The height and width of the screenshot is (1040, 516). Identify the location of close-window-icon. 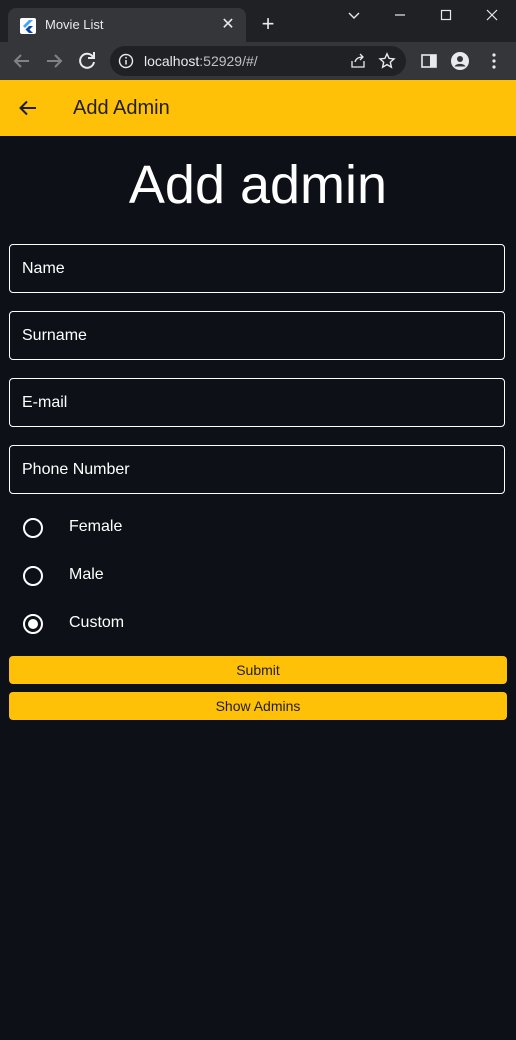
(492, 16).